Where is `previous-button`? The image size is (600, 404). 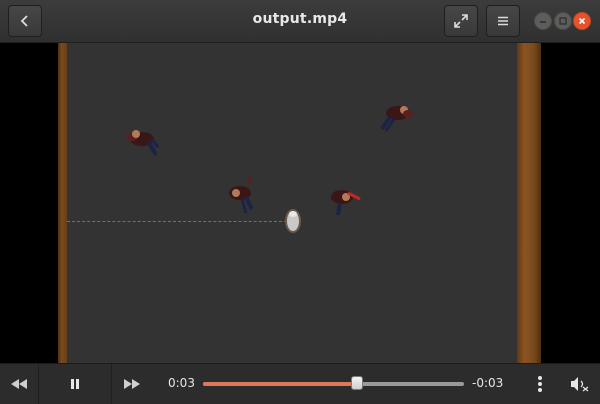
previous-button is located at coordinates (19, 384).